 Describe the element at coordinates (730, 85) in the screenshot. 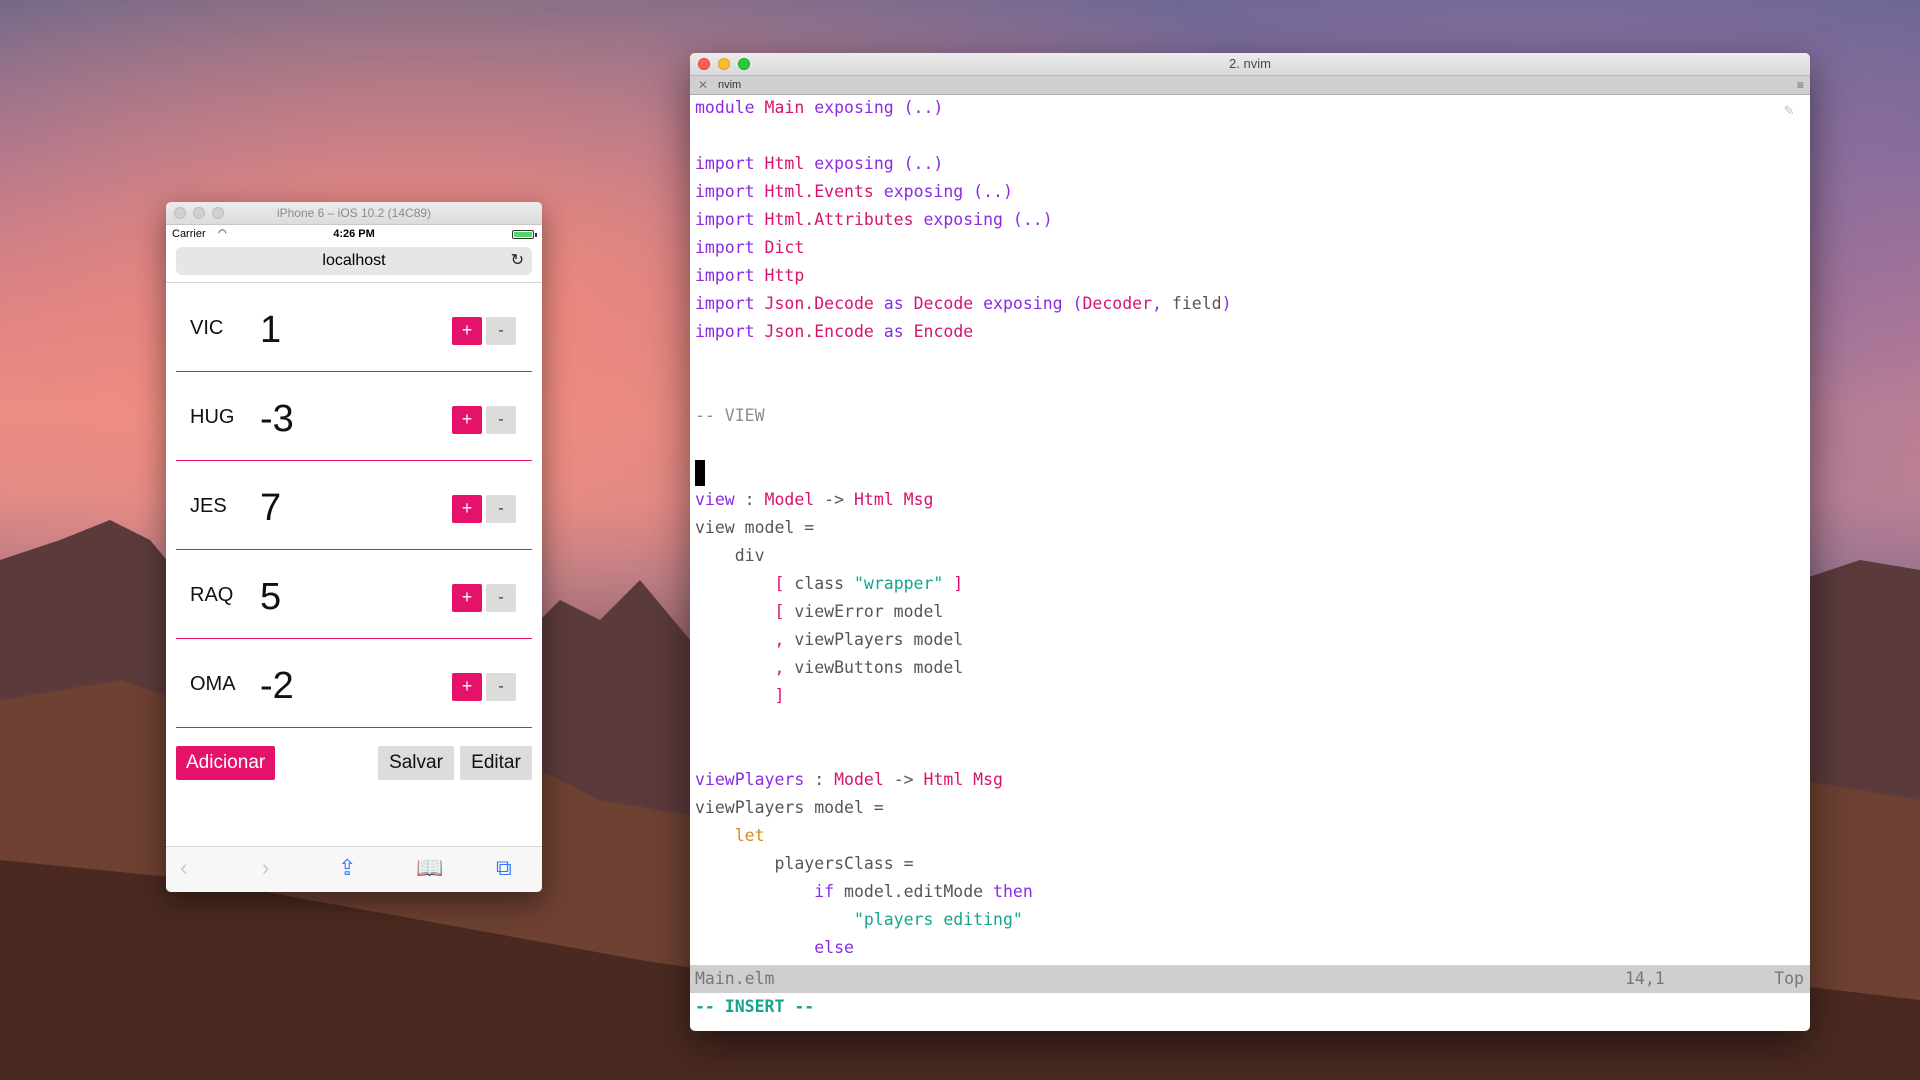

I see `tab-label: nvim` at that location.